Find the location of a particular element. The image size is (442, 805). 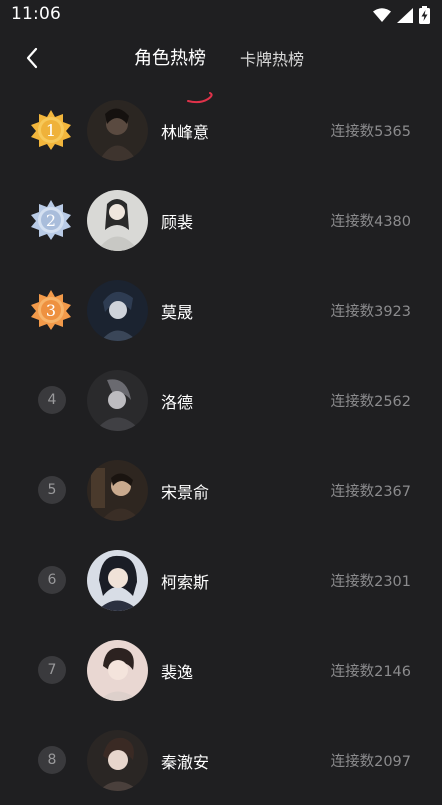

bronze-medal-icon: 3 is located at coordinates (51, 310).